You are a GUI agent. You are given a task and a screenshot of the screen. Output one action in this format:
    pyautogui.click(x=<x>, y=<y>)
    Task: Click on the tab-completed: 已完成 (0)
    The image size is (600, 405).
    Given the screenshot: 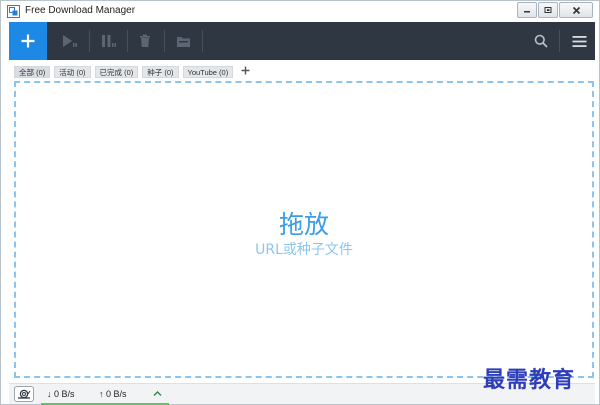 What is the action you would take?
    pyautogui.click(x=116, y=72)
    